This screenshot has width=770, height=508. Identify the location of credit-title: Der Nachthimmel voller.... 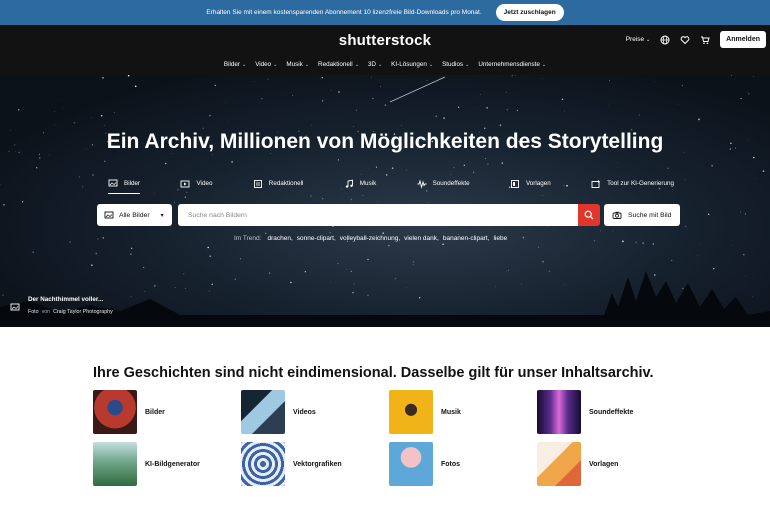
(70, 299).